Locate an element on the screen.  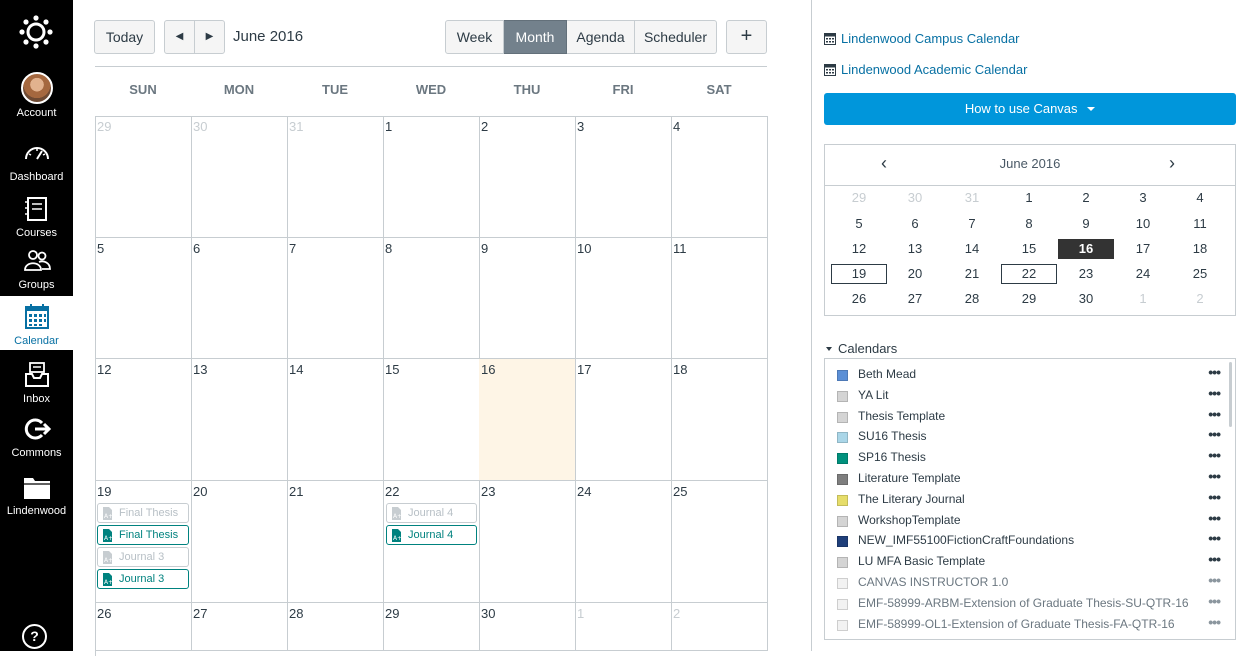
help-button: ? is located at coordinates (34, 636).